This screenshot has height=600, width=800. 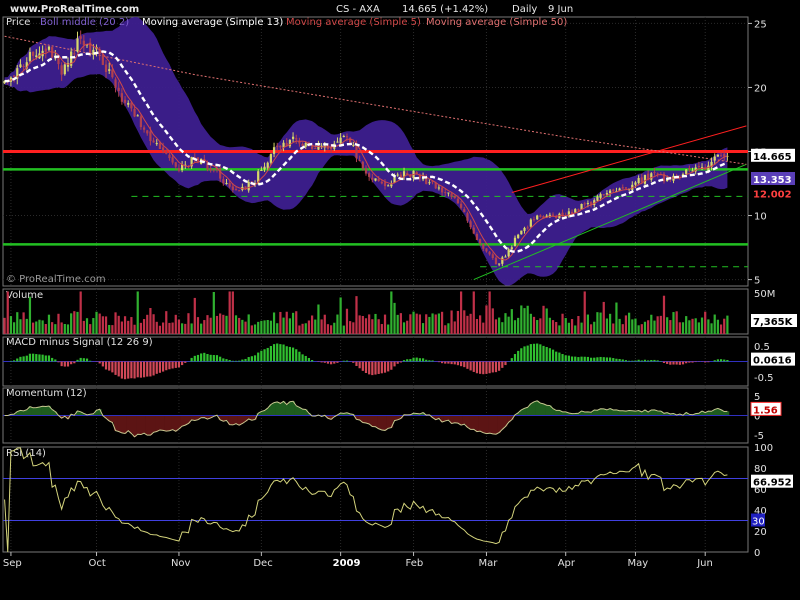 What do you see at coordinates (262, 563) in the screenshot?
I see `x-tick-label: Dec` at bounding box center [262, 563].